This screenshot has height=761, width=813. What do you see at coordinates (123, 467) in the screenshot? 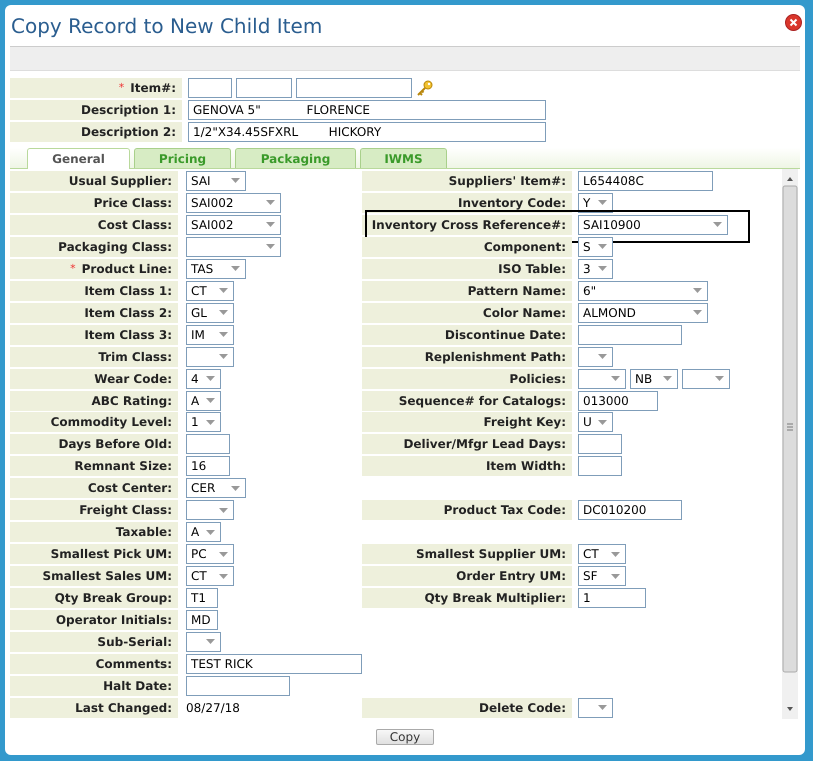
I see `field-label: Remnant Size:` at bounding box center [123, 467].